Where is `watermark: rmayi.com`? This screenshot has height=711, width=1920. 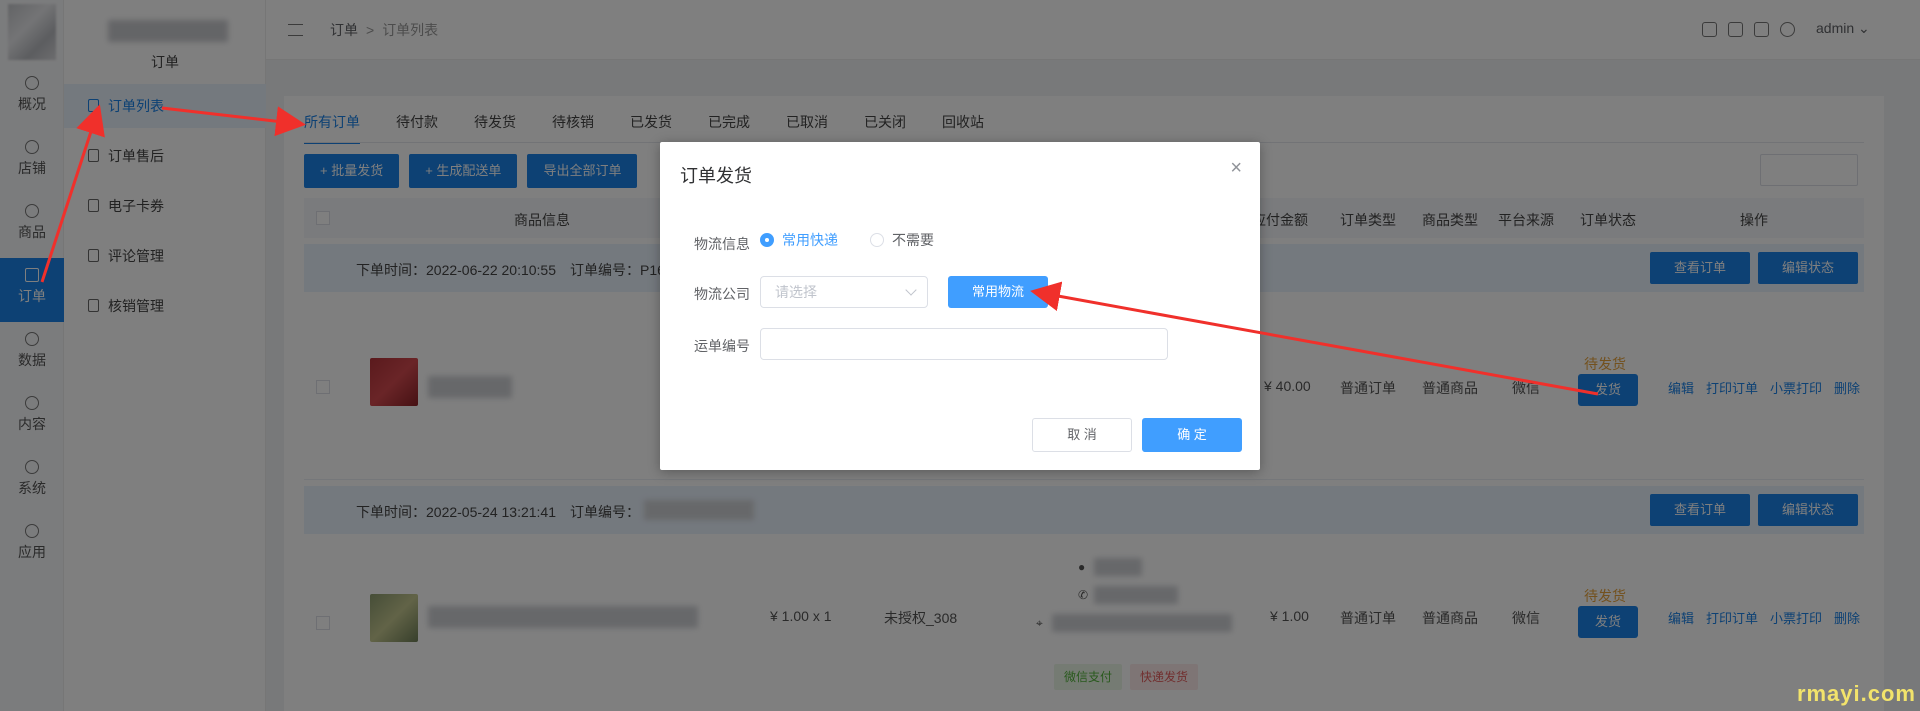
watermark: rmayi.com is located at coordinates (1856, 693).